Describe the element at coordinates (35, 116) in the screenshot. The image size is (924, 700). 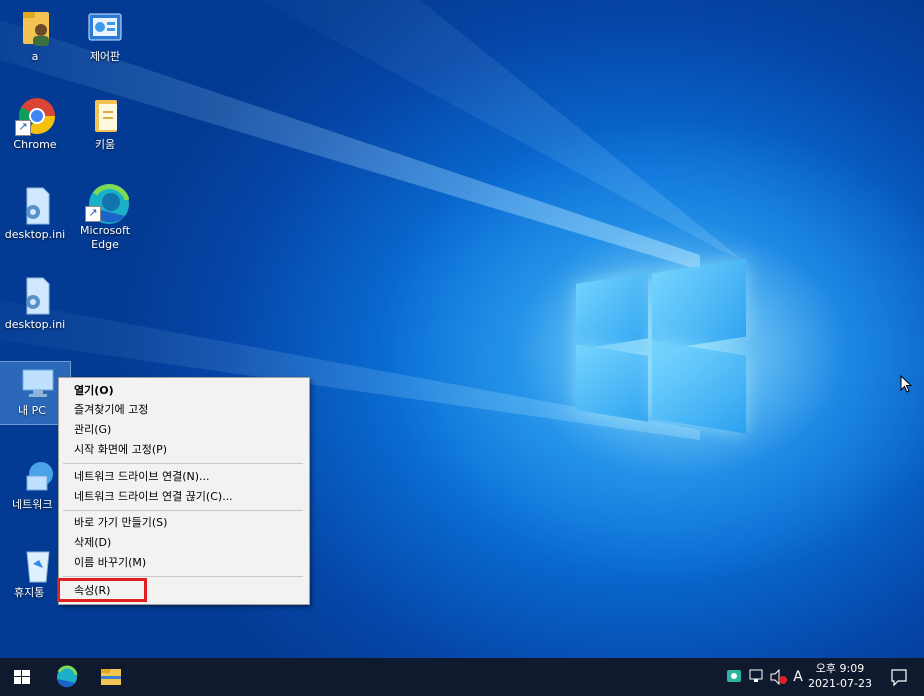
I see `chrome-icon: ↗` at that location.